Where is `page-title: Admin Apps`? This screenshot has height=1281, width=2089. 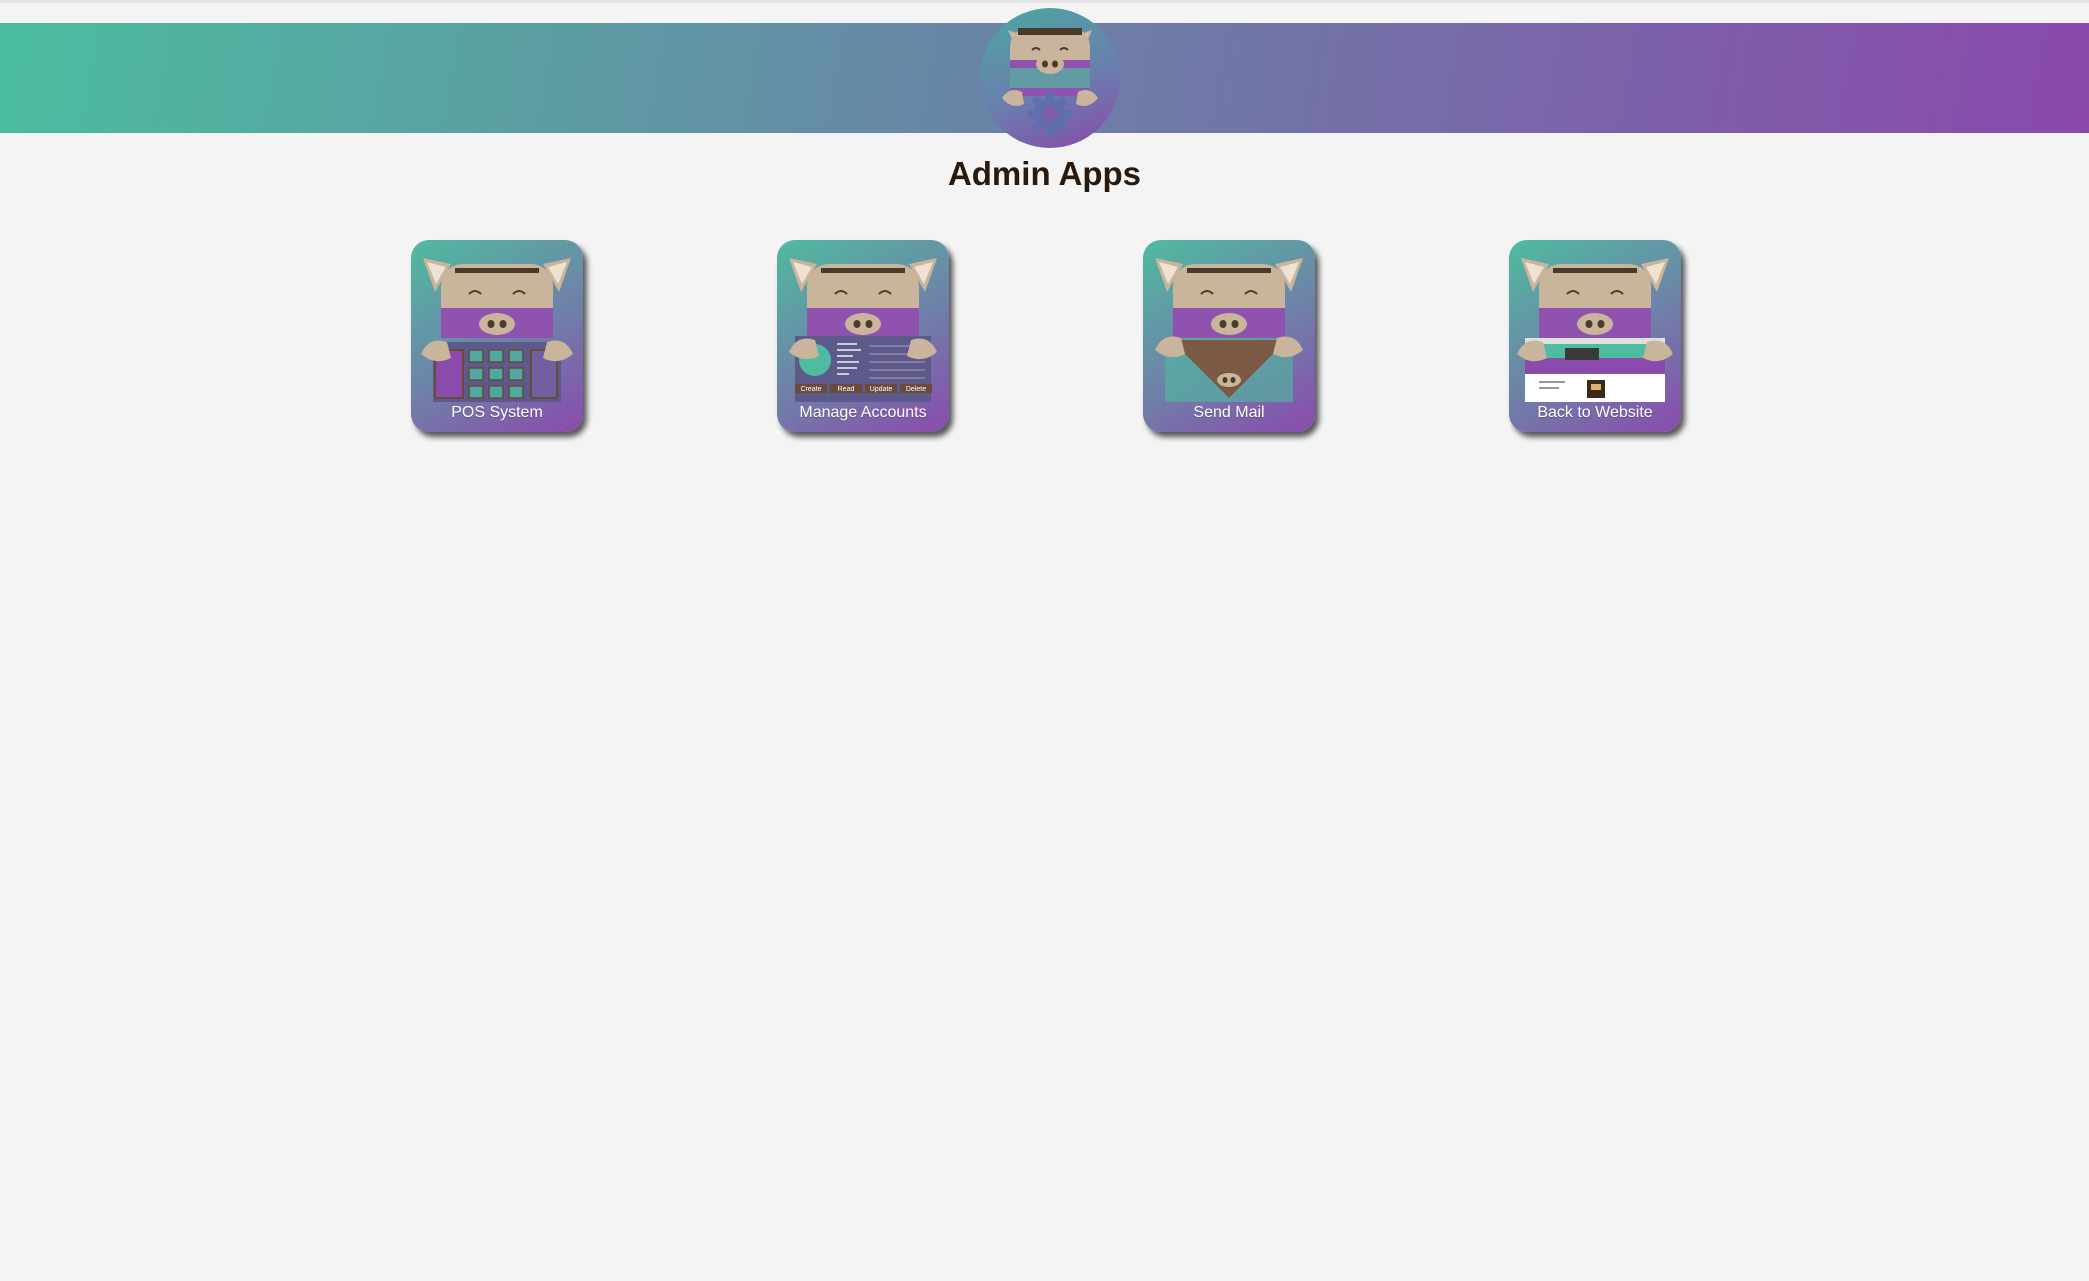 page-title: Admin Apps is located at coordinates (1044, 173).